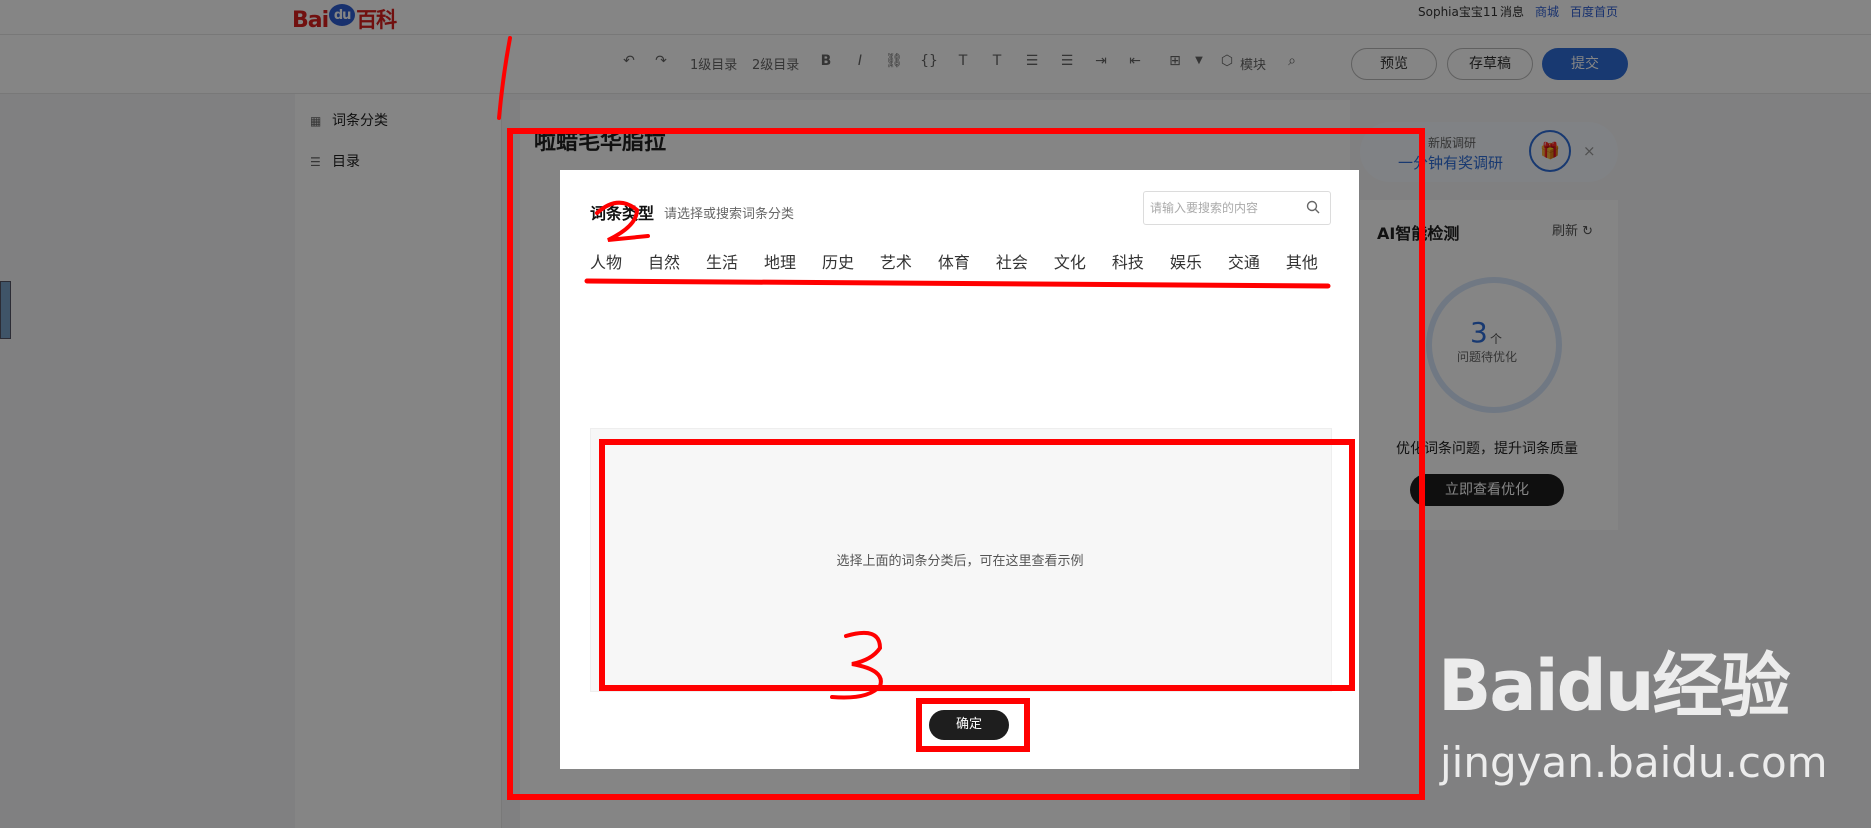 The image size is (1871, 828). What do you see at coordinates (1614, 686) in the screenshot?
I see `watermark-logo: Baidu经验` at bounding box center [1614, 686].